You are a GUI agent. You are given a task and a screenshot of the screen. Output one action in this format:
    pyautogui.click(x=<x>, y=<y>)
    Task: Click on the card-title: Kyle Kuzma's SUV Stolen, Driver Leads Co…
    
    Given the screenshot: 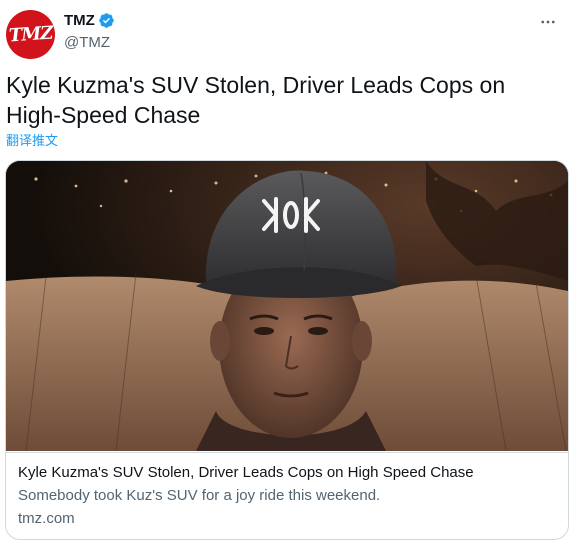 What is the action you would take?
    pyautogui.click(x=287, y=473)
    